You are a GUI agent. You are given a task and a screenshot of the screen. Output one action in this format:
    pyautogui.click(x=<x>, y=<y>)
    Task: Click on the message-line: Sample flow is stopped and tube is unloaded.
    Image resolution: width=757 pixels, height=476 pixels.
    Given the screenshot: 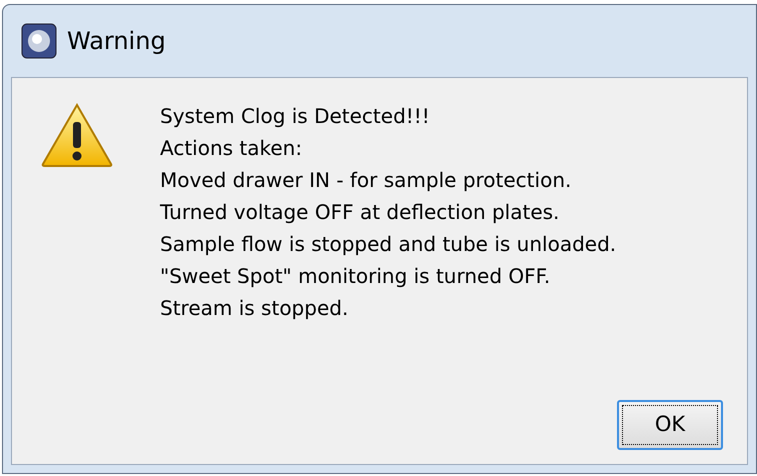 What is the action you would take?
    pyautogui.click(x=388, y=244)
    